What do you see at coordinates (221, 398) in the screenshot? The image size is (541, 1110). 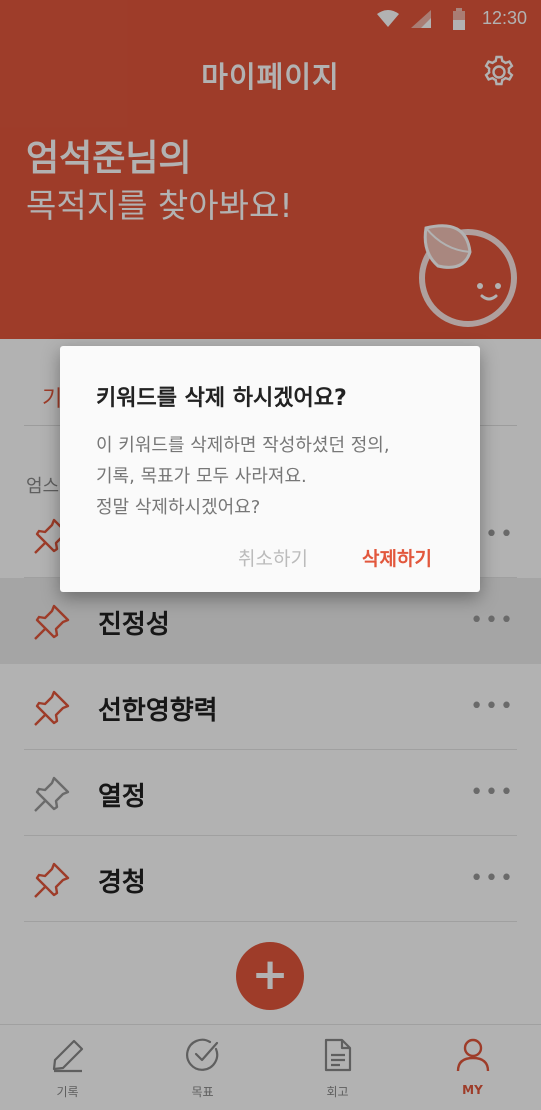 I see `dialog-title: 키워드를 삭제 하시겠어요?` at bounding box center [221, 398].